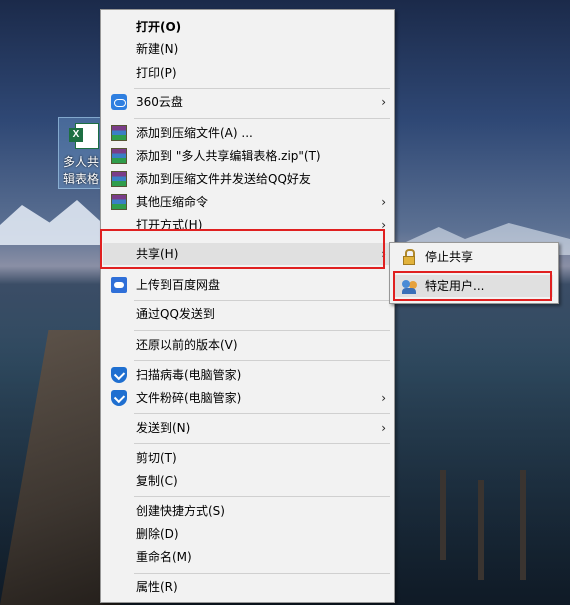 Image resolution: width=570 pixels, height=605 pixels. I want to click on menu-label: 打开方式(H), so click(169, 225).